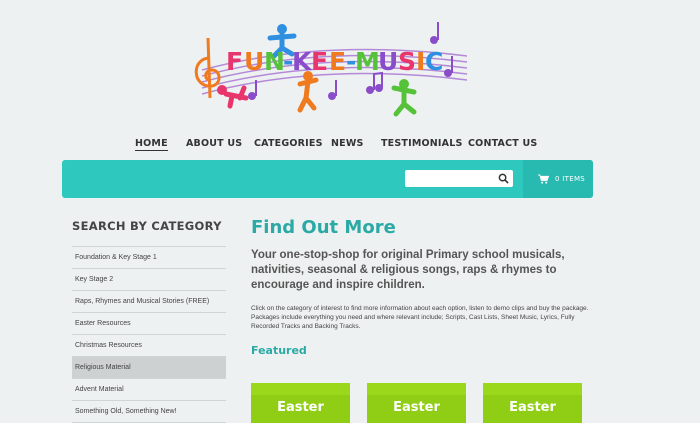  I want to click on site-logo: FUN - KEE - MUSIC, so click(327, 74).